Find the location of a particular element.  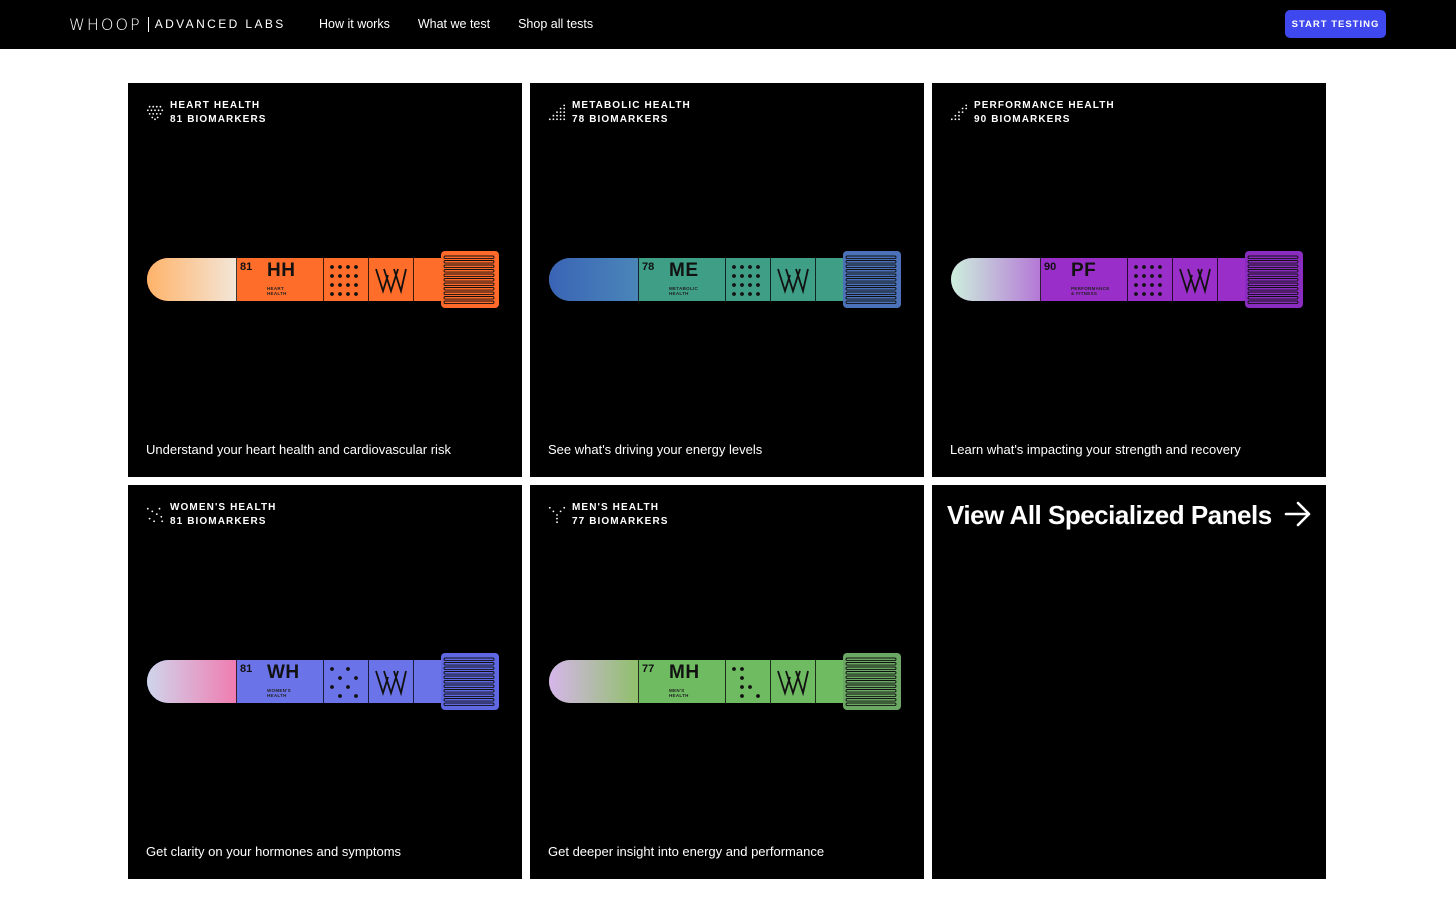

panel-header: METABOLIC HEALTH 78 BIOMARKERS is located at coordinates (619, 113).